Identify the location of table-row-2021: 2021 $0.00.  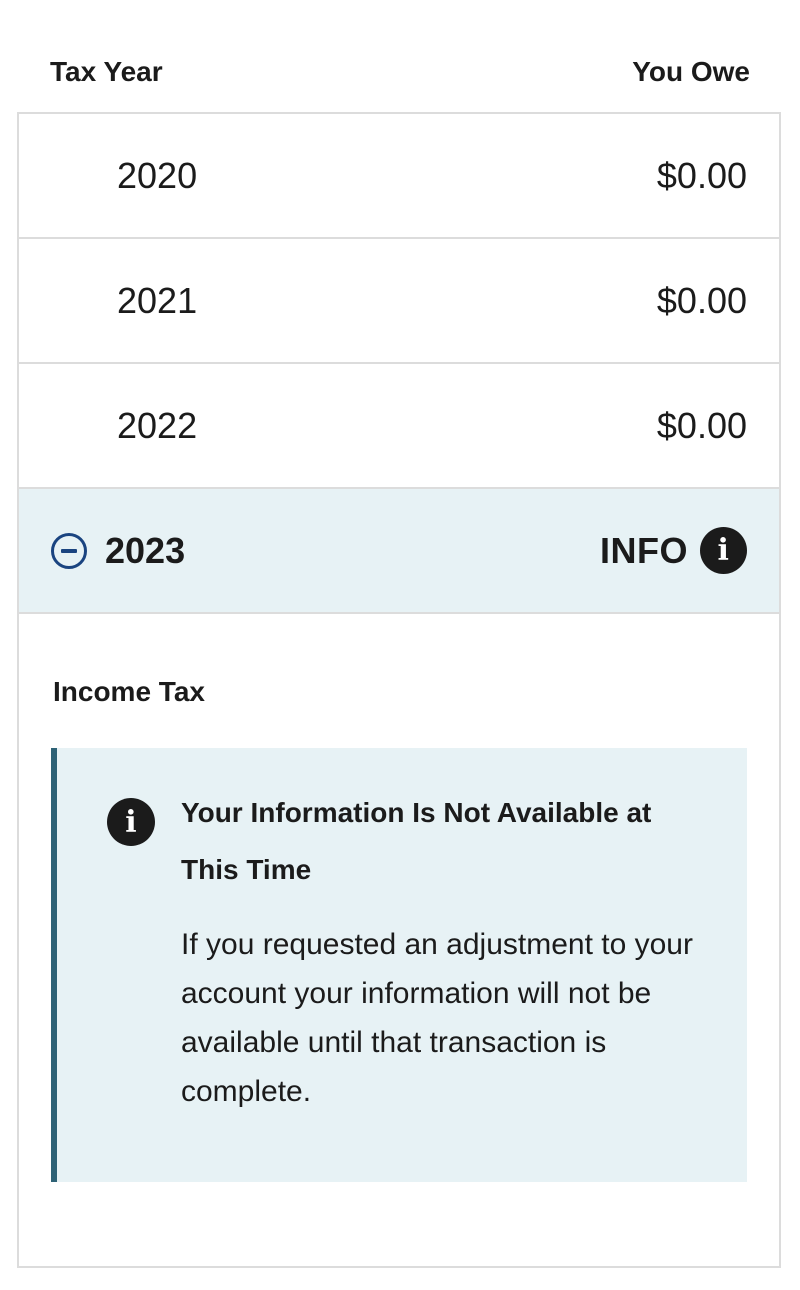
(399, 301).